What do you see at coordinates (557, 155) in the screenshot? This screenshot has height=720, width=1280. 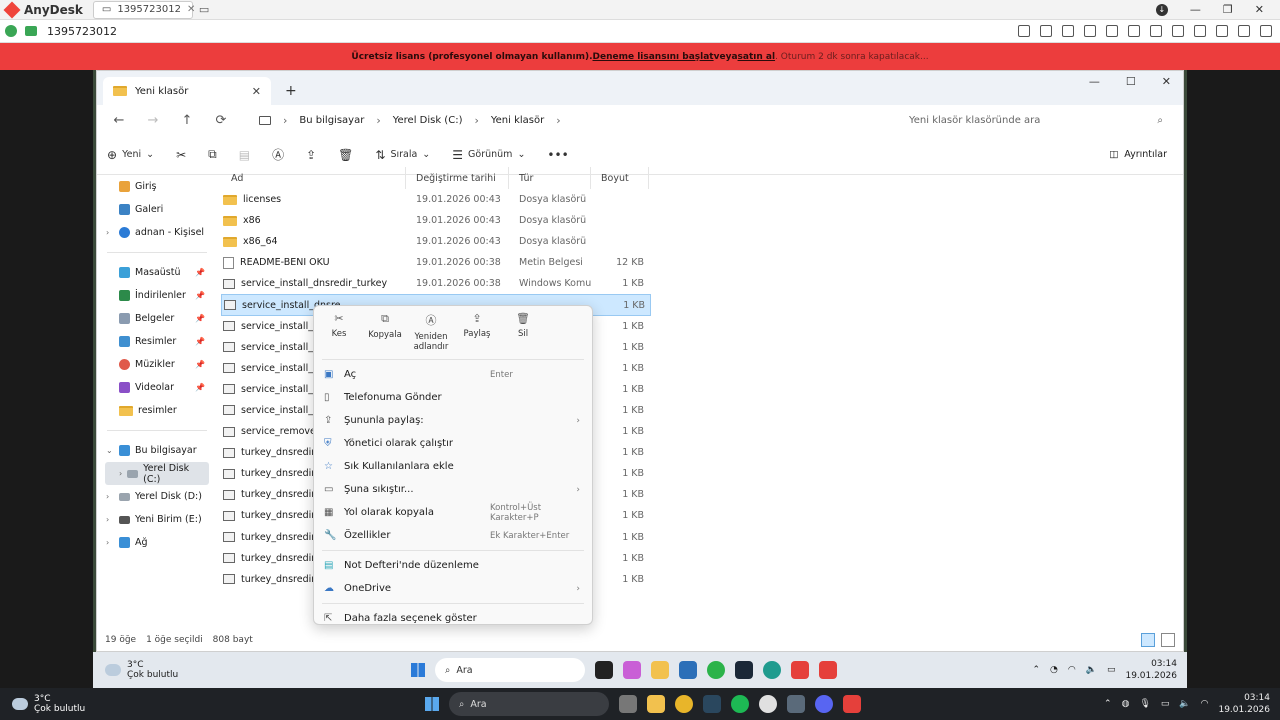 I see `more-options-button: •••` at bounding box center [557, 155].